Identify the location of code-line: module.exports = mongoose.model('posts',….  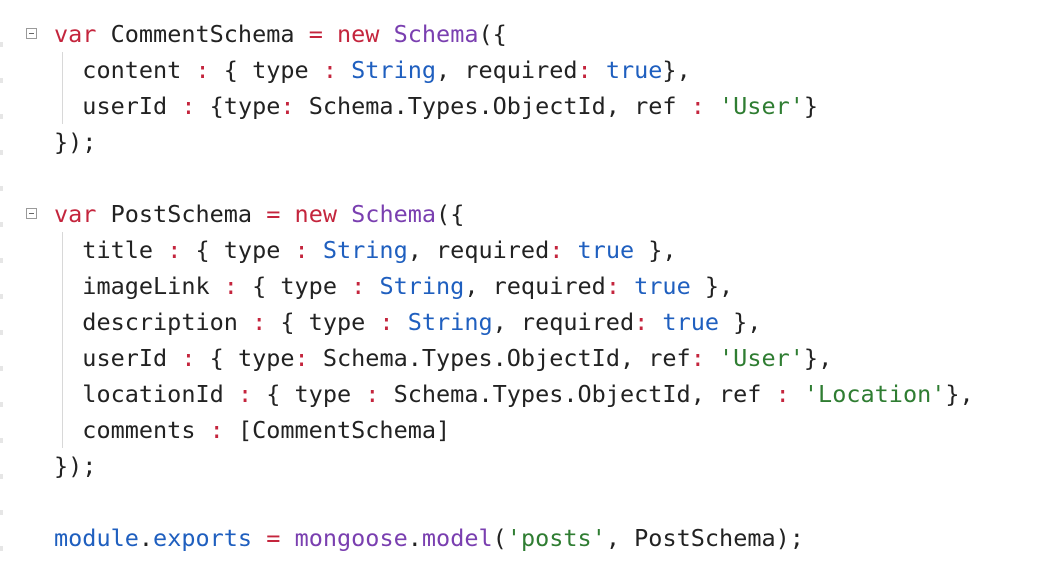
(429, 538).